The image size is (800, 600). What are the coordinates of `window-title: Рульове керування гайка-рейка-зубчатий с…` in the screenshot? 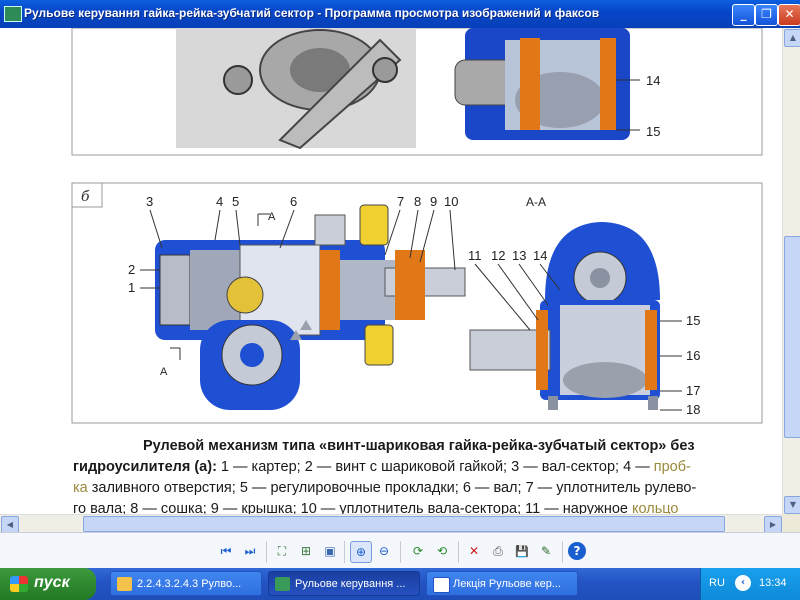 It's located at (312, 13).